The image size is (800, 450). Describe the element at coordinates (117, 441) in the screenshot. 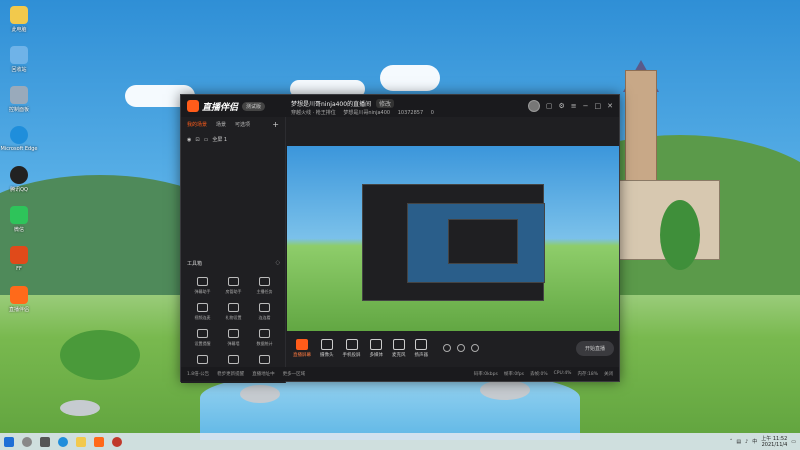

I see `app-taskbar-icon` at that location.